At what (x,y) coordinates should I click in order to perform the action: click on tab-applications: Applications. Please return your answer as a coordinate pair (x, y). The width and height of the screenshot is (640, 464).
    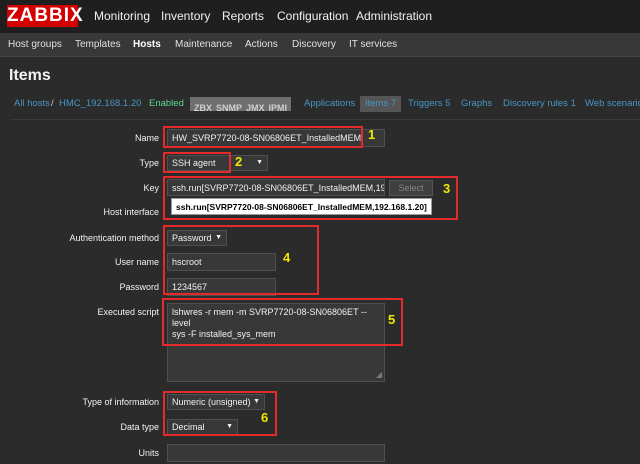
    Looking at the image, I should click on (329, 104).